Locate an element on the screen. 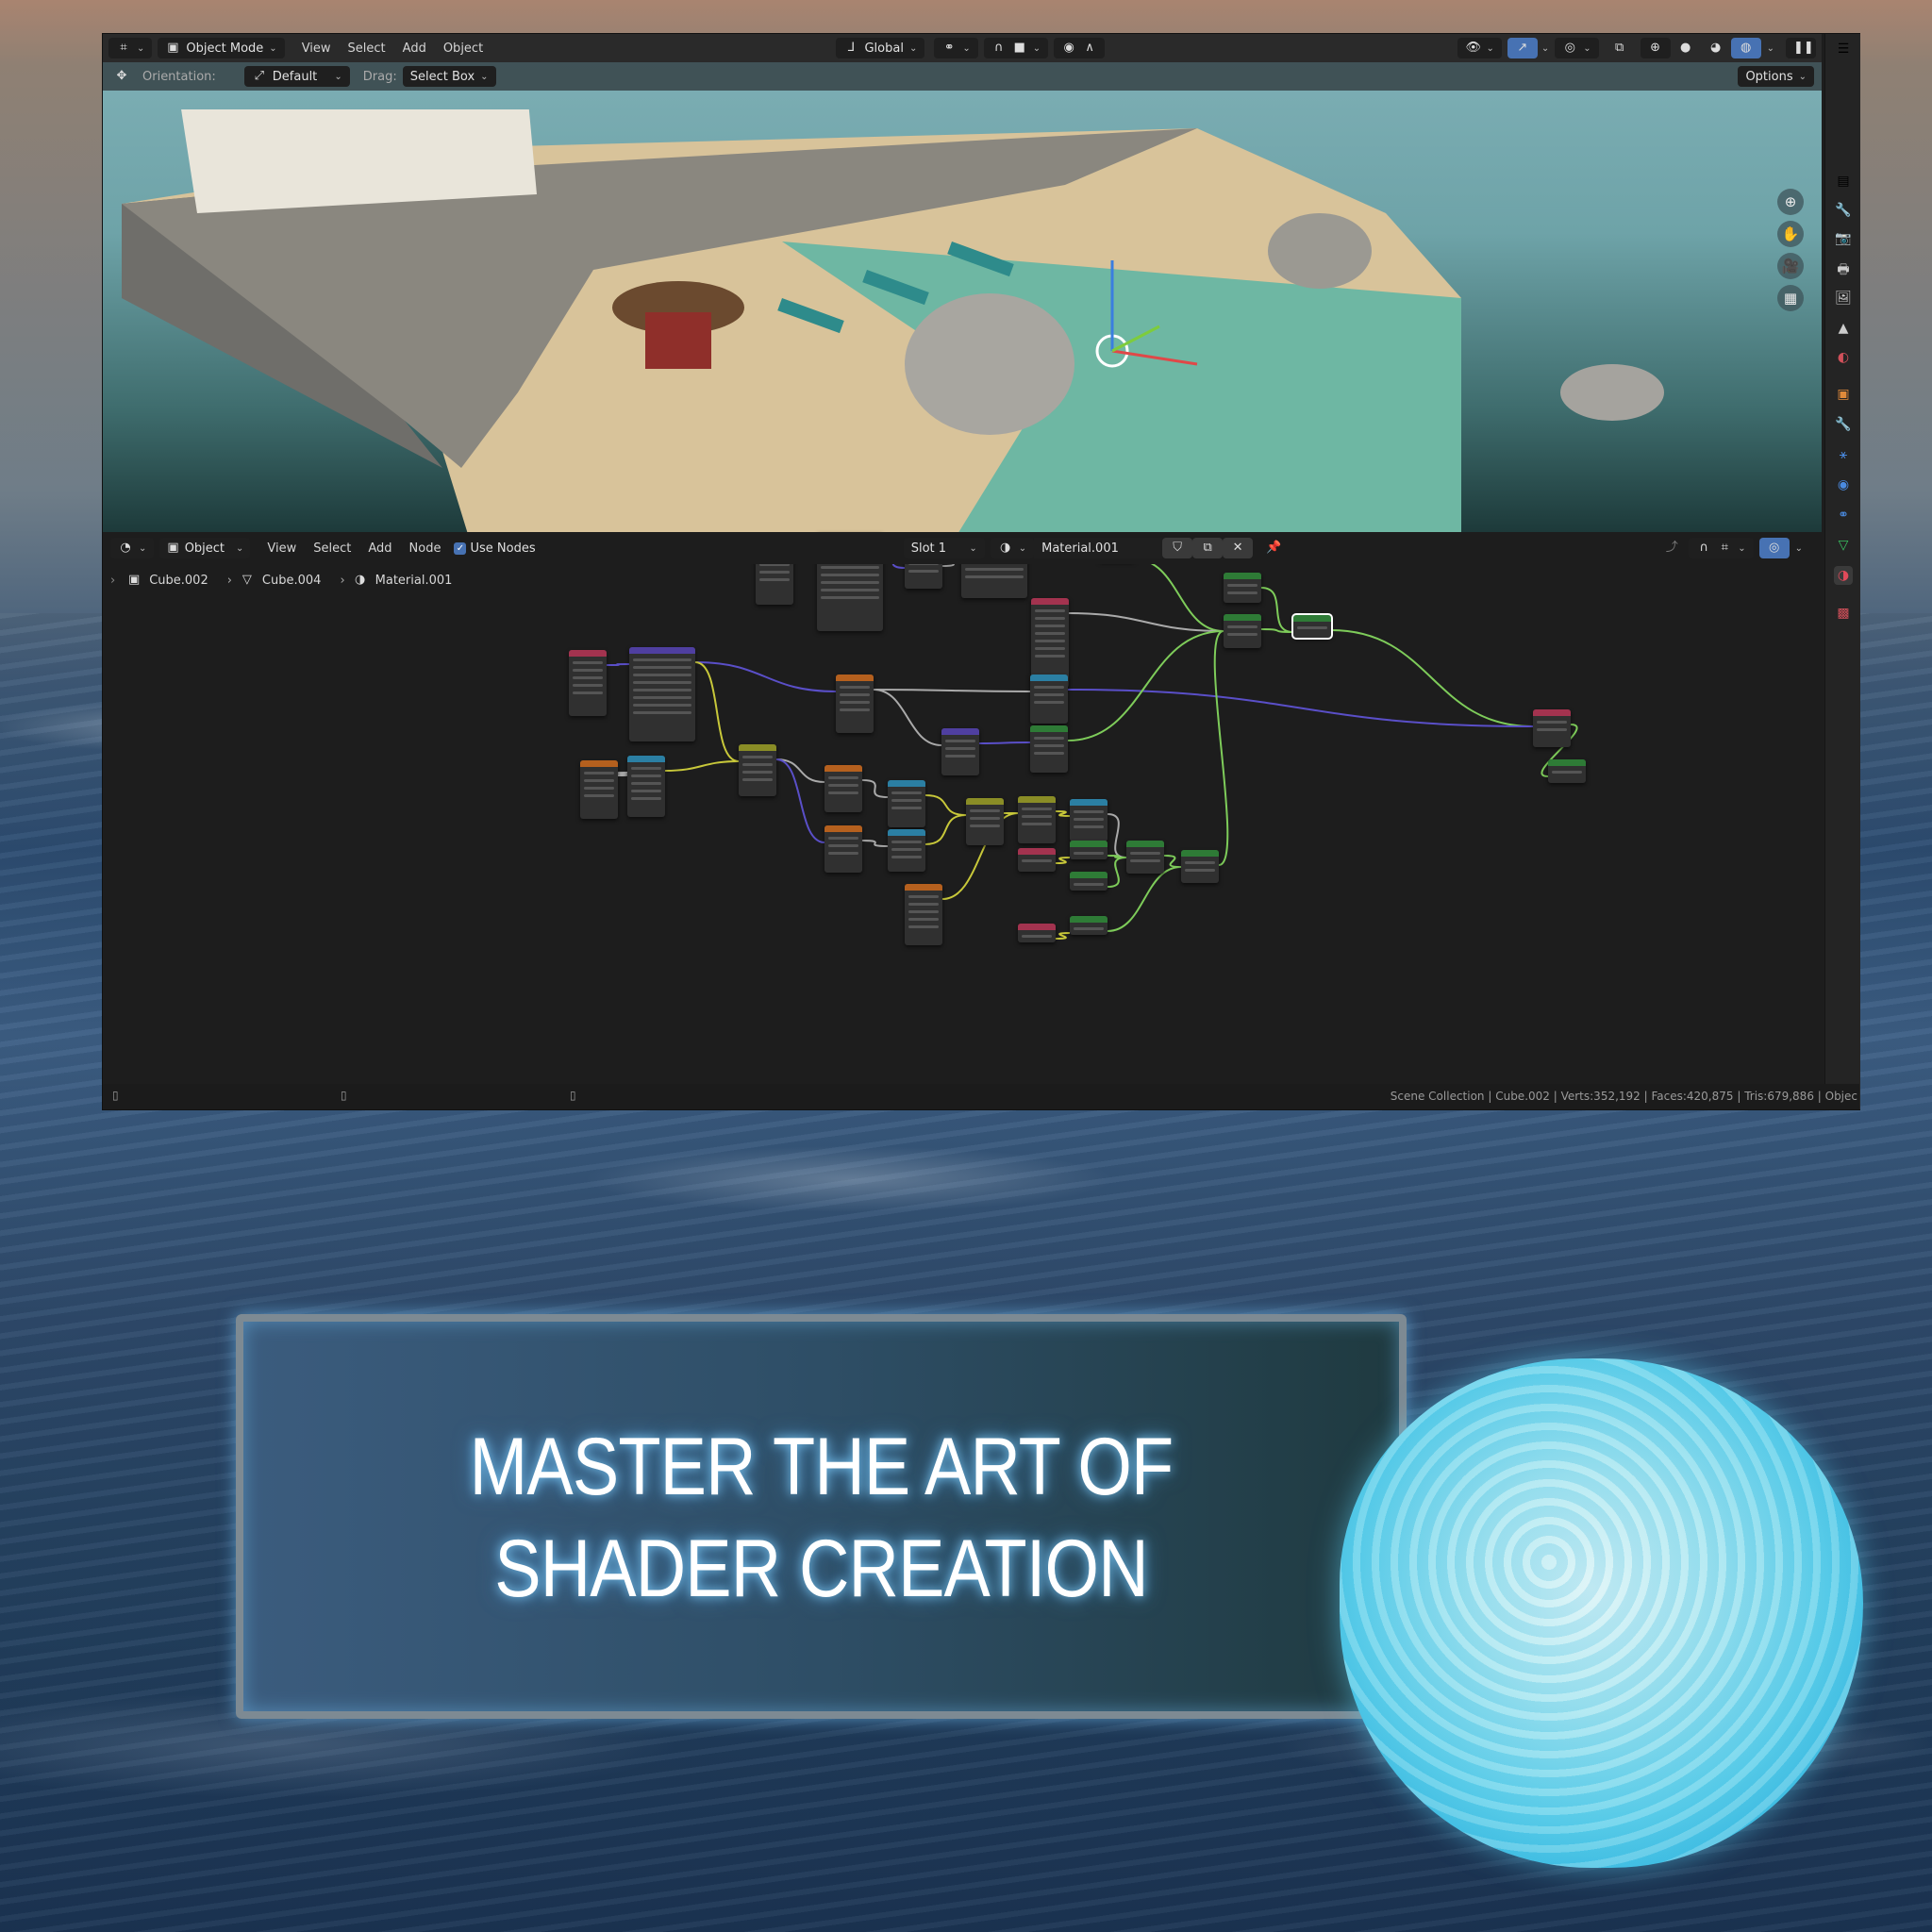  tool-icon: 🔧 is located at coordinates (1844, 210).